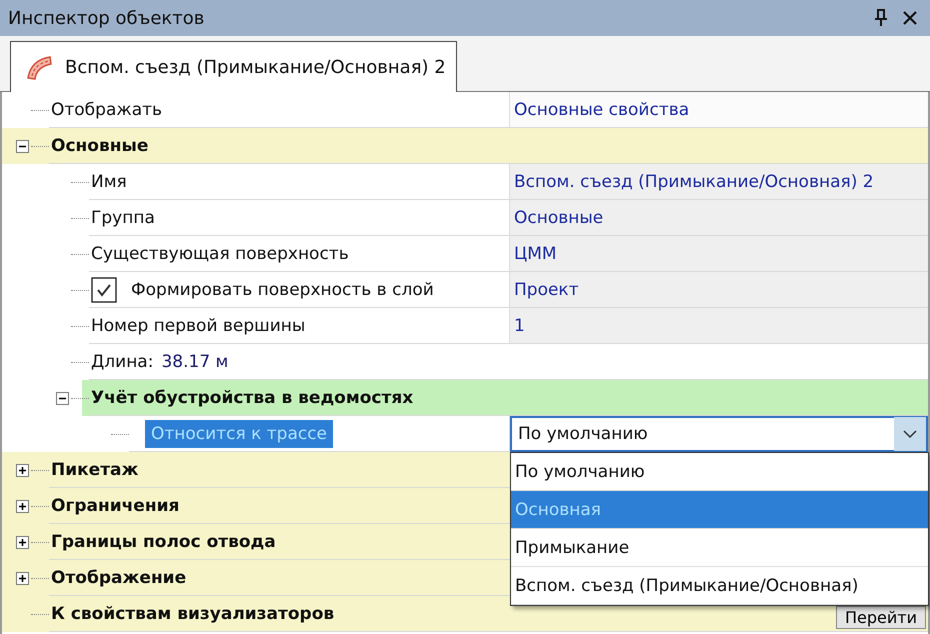  I want to click on property-label: Имя, so click(109, 182).